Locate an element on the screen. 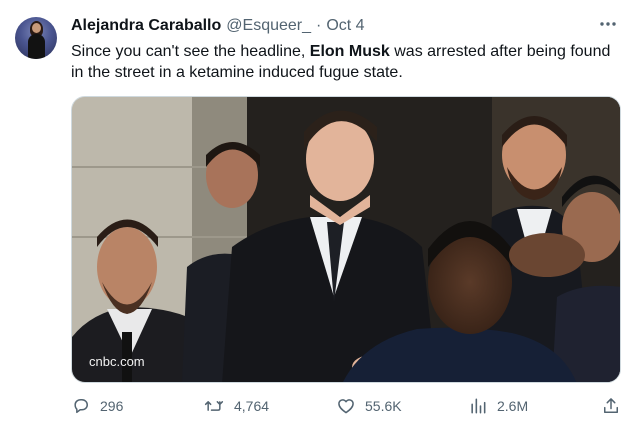  media-watermark: cnbc.com is located at coordinates (117, 361).